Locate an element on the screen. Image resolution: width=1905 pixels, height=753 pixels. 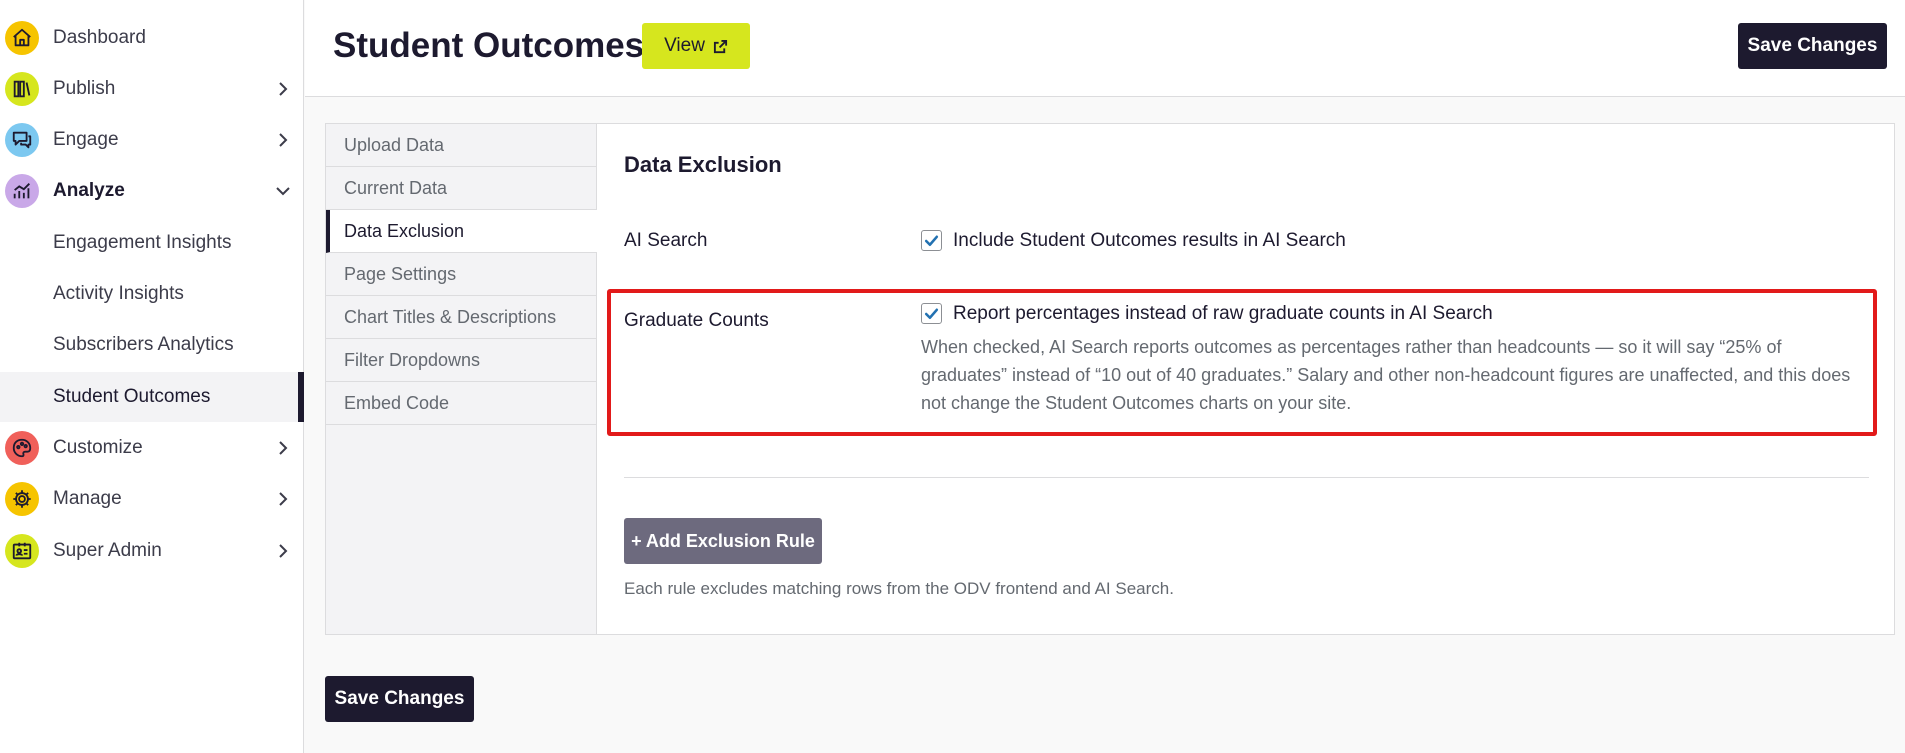
page-title: Student Outcomes is located at coordinates (489, 45).